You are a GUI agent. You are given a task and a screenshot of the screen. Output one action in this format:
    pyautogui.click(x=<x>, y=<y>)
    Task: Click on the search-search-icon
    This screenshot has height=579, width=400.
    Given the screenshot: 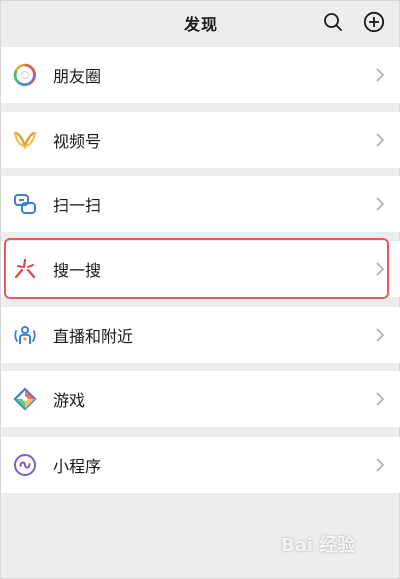 What is the action you would take?
    pyautogui.click(x=25, y=269)
    